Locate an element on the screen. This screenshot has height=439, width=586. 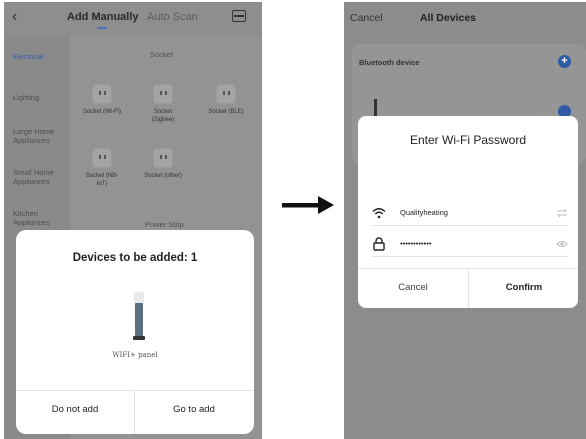
device-socket-wifi: Socket (Wi-Fi) is located at coordinates (102, 100).